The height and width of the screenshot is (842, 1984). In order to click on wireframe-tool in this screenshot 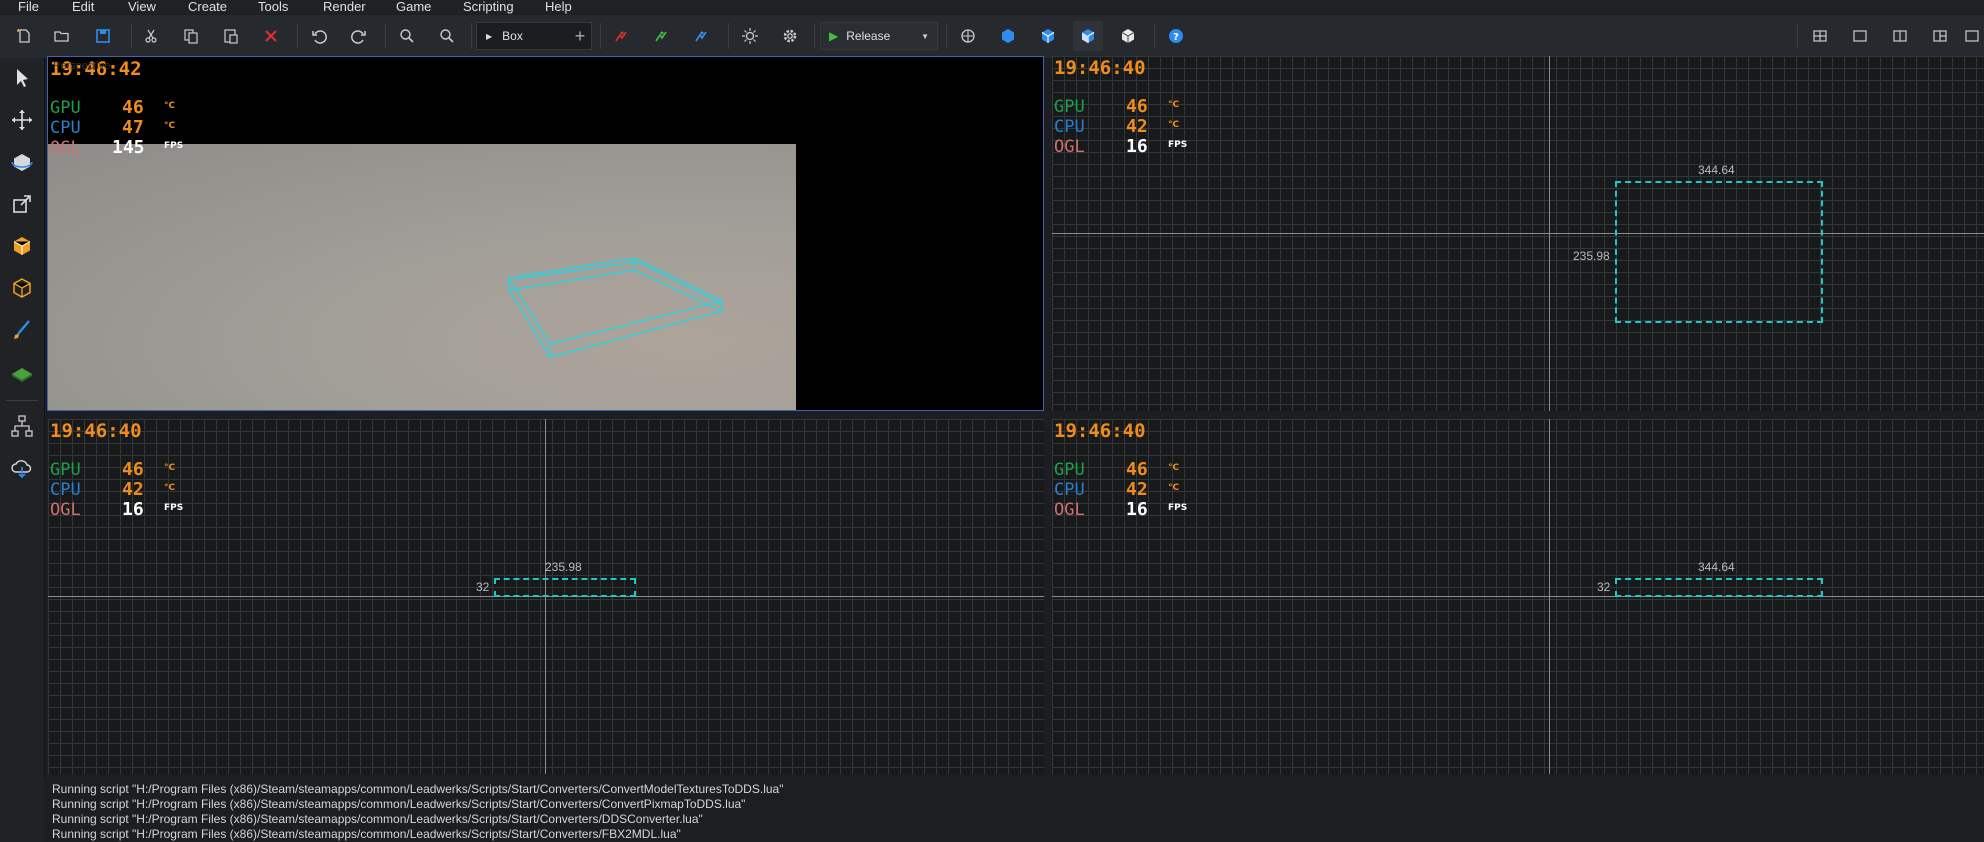, I will do `click(22, 288)`.